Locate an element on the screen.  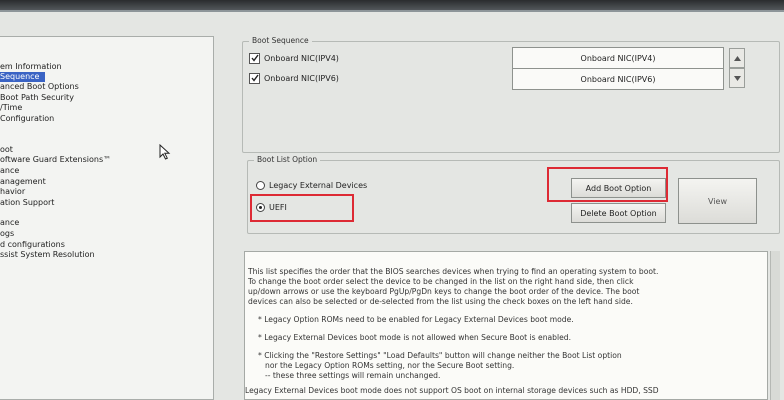
boot-entry-row-ipv6: Onboard NIC(IPV6) is located at coordinates (294, 78).